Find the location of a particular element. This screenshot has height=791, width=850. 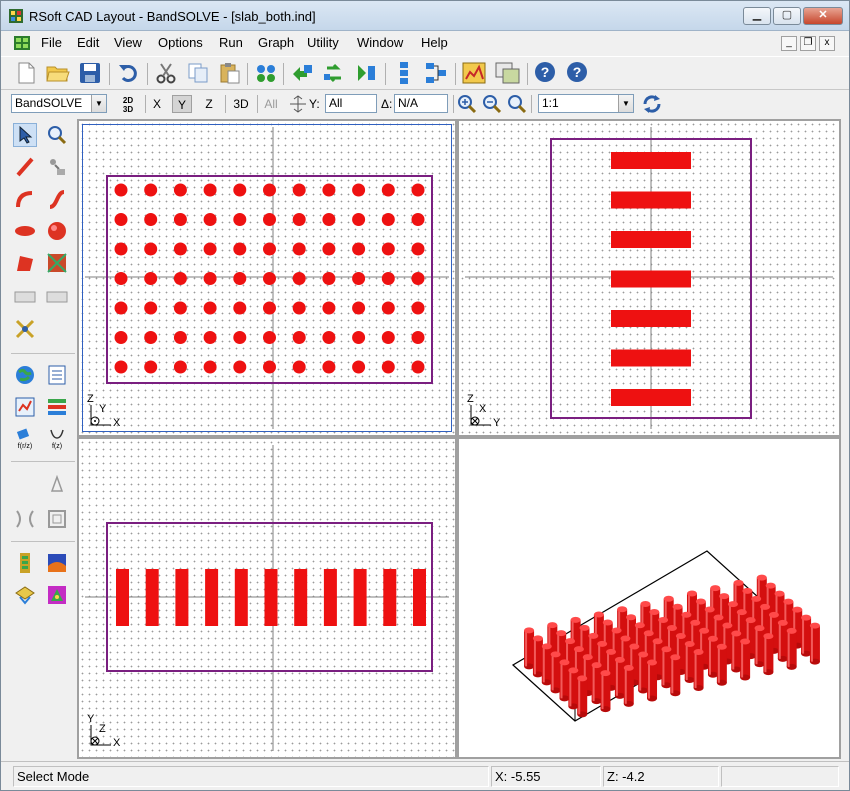

view-3d-button: 3D is located at coordinates (241, 104).